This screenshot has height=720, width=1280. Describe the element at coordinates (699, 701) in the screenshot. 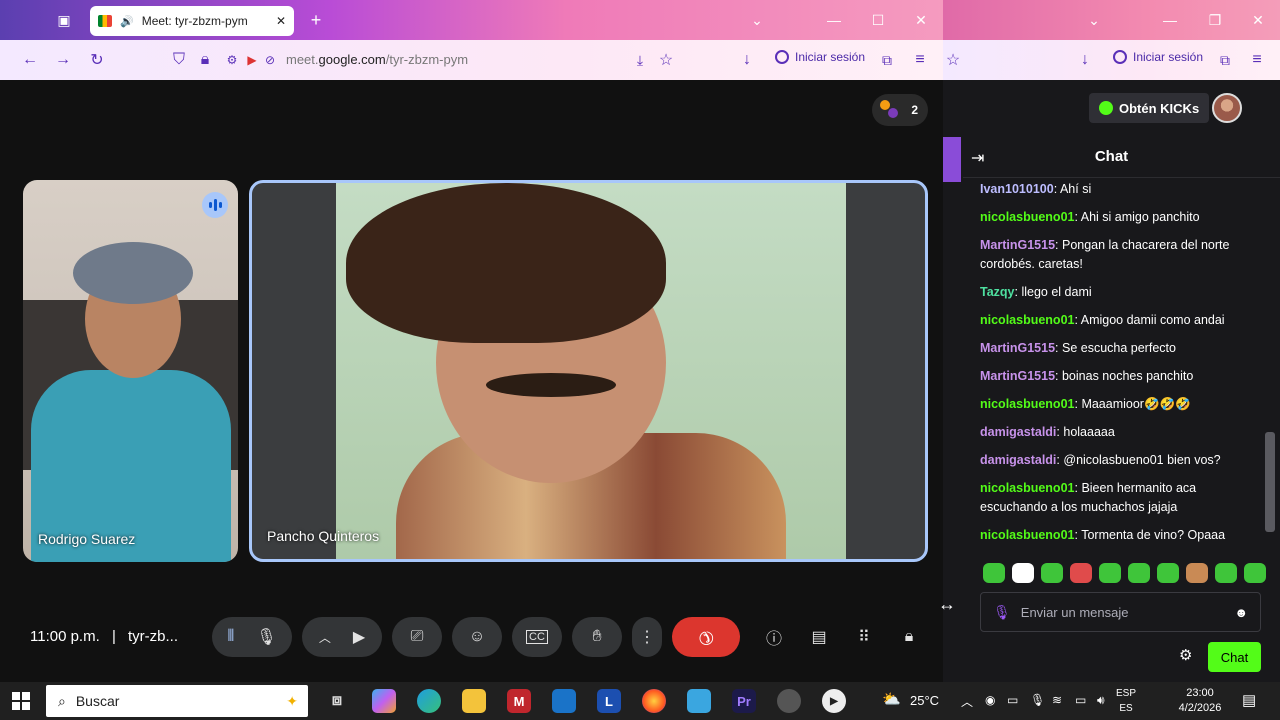

I see `photos-icon` at that location.